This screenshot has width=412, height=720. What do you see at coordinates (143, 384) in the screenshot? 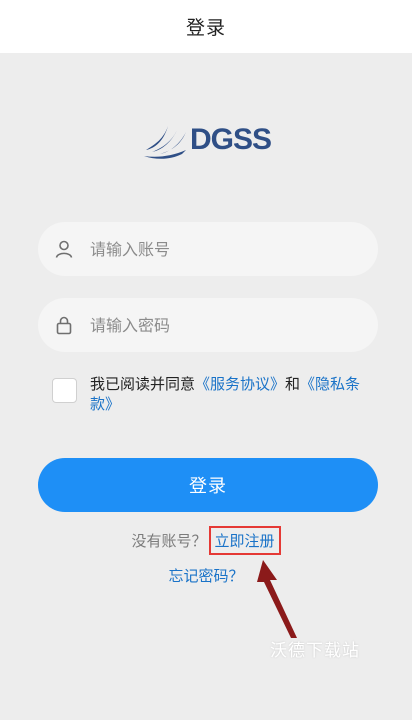
I see `agreement-prefix: 我已阅读并同意` at bounding box center [143, 384].